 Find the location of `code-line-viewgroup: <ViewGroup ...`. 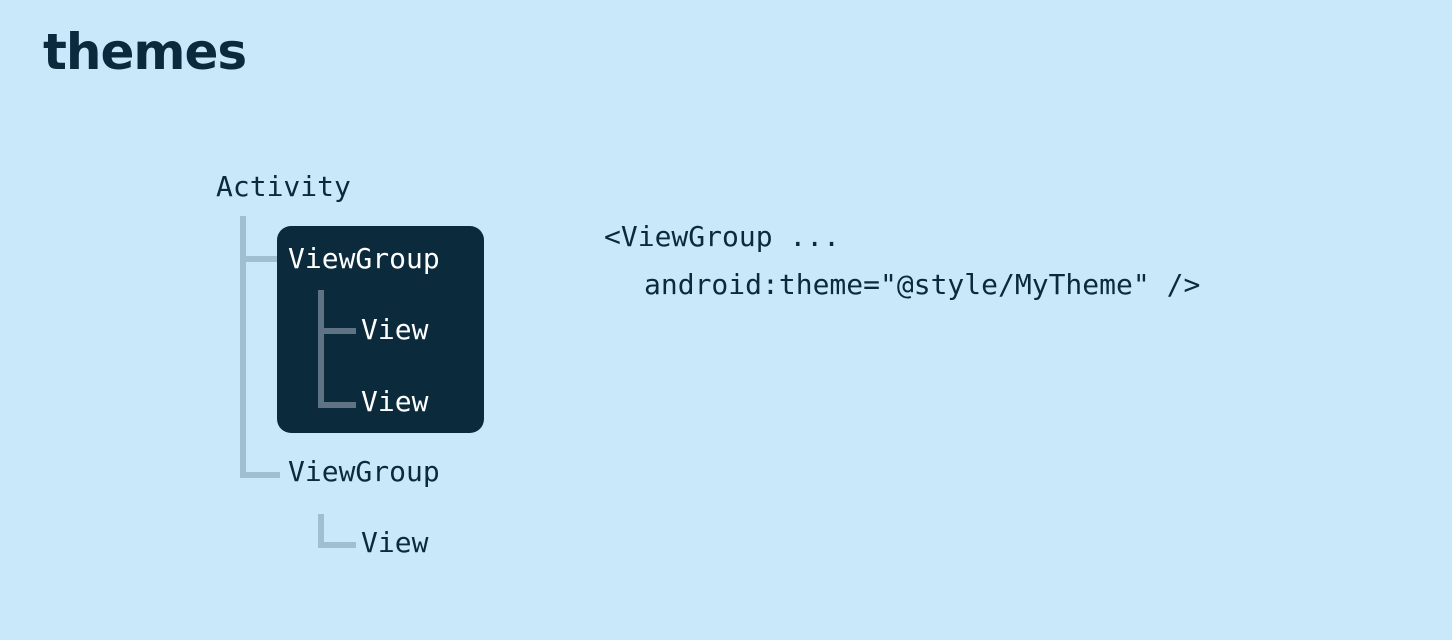

code-line-viewgroup: <ViewGroup ... is located at coordinates (722, 236).